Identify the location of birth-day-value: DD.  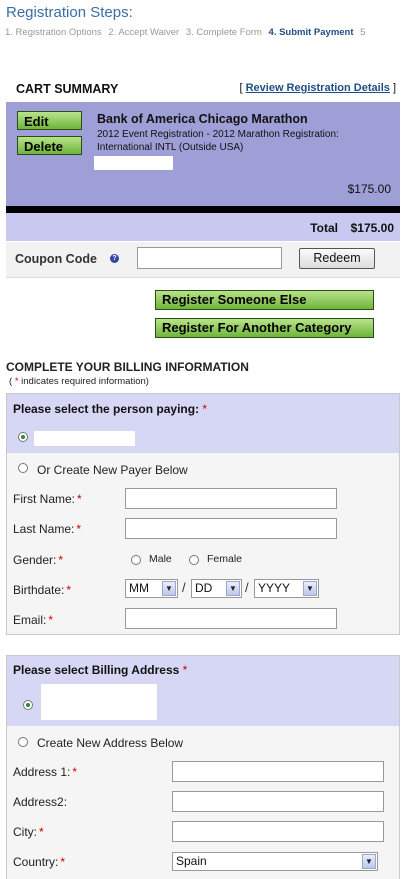
(204, 588).